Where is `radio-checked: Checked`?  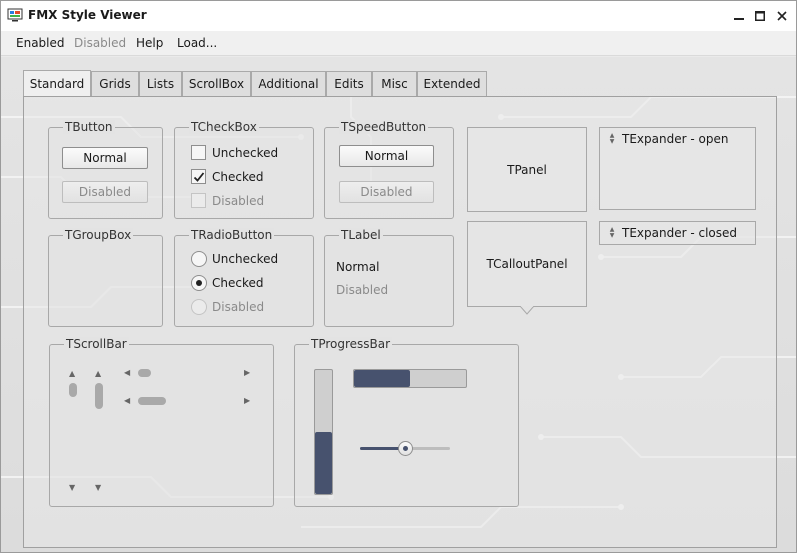 radio-checked: Checked is located at coordinates (227, 283).